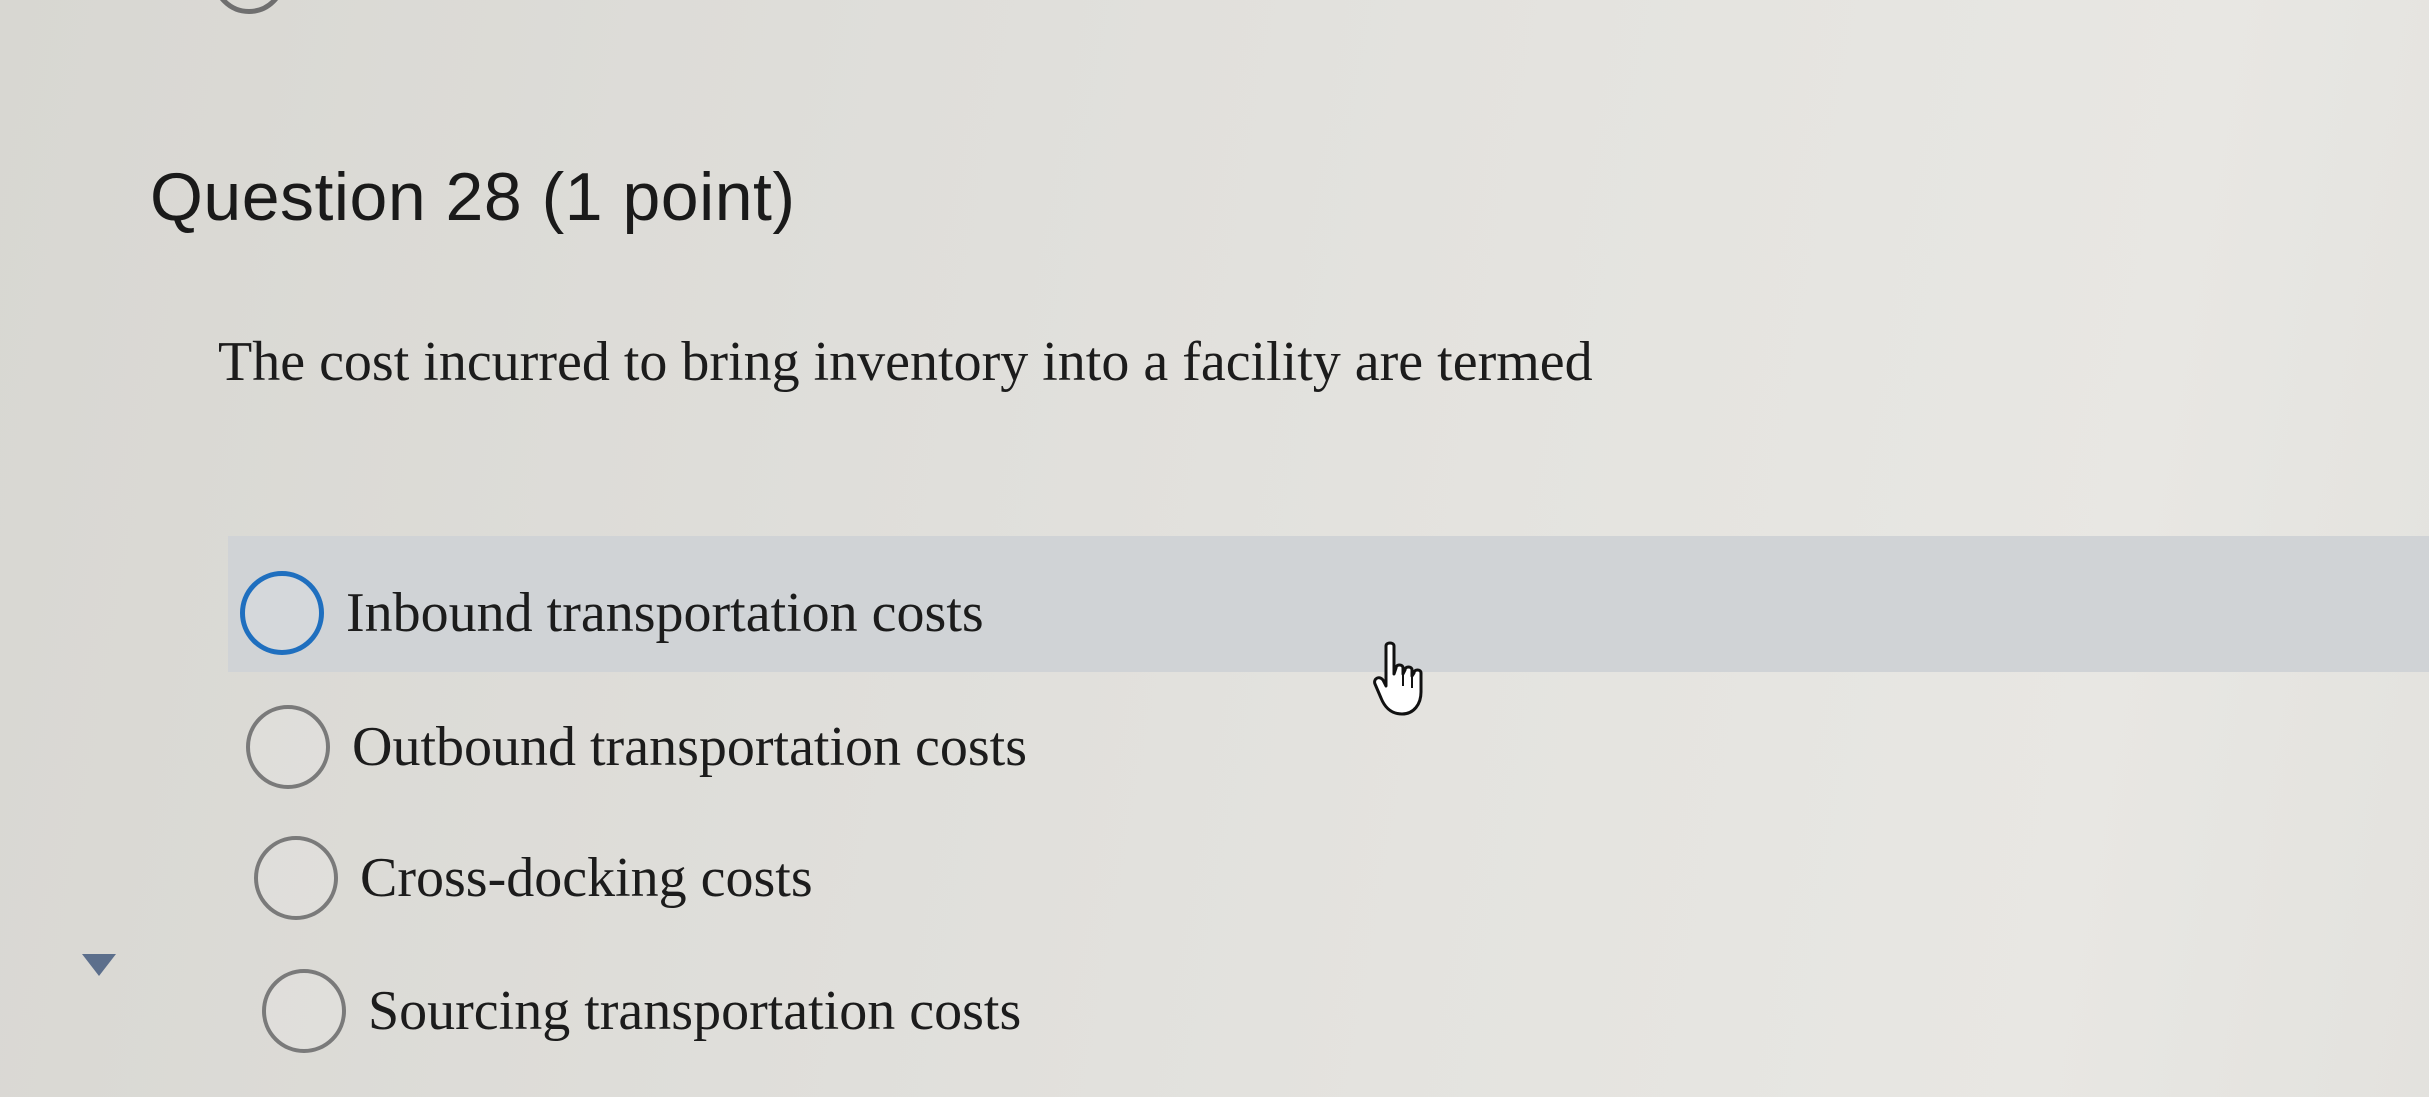 This screenshot has width=2429, height=1097. I want to click on triangle-down-icon, so click(99, 965).